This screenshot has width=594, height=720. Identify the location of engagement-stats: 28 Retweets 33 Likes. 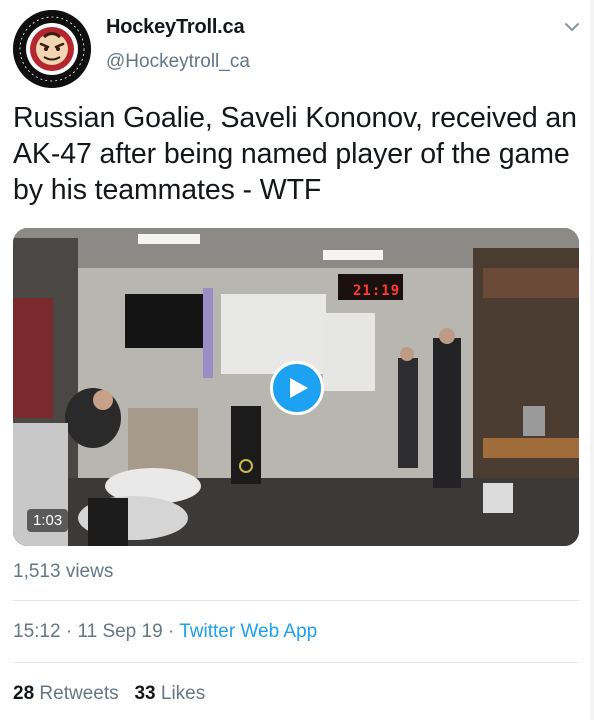
(109, 694).